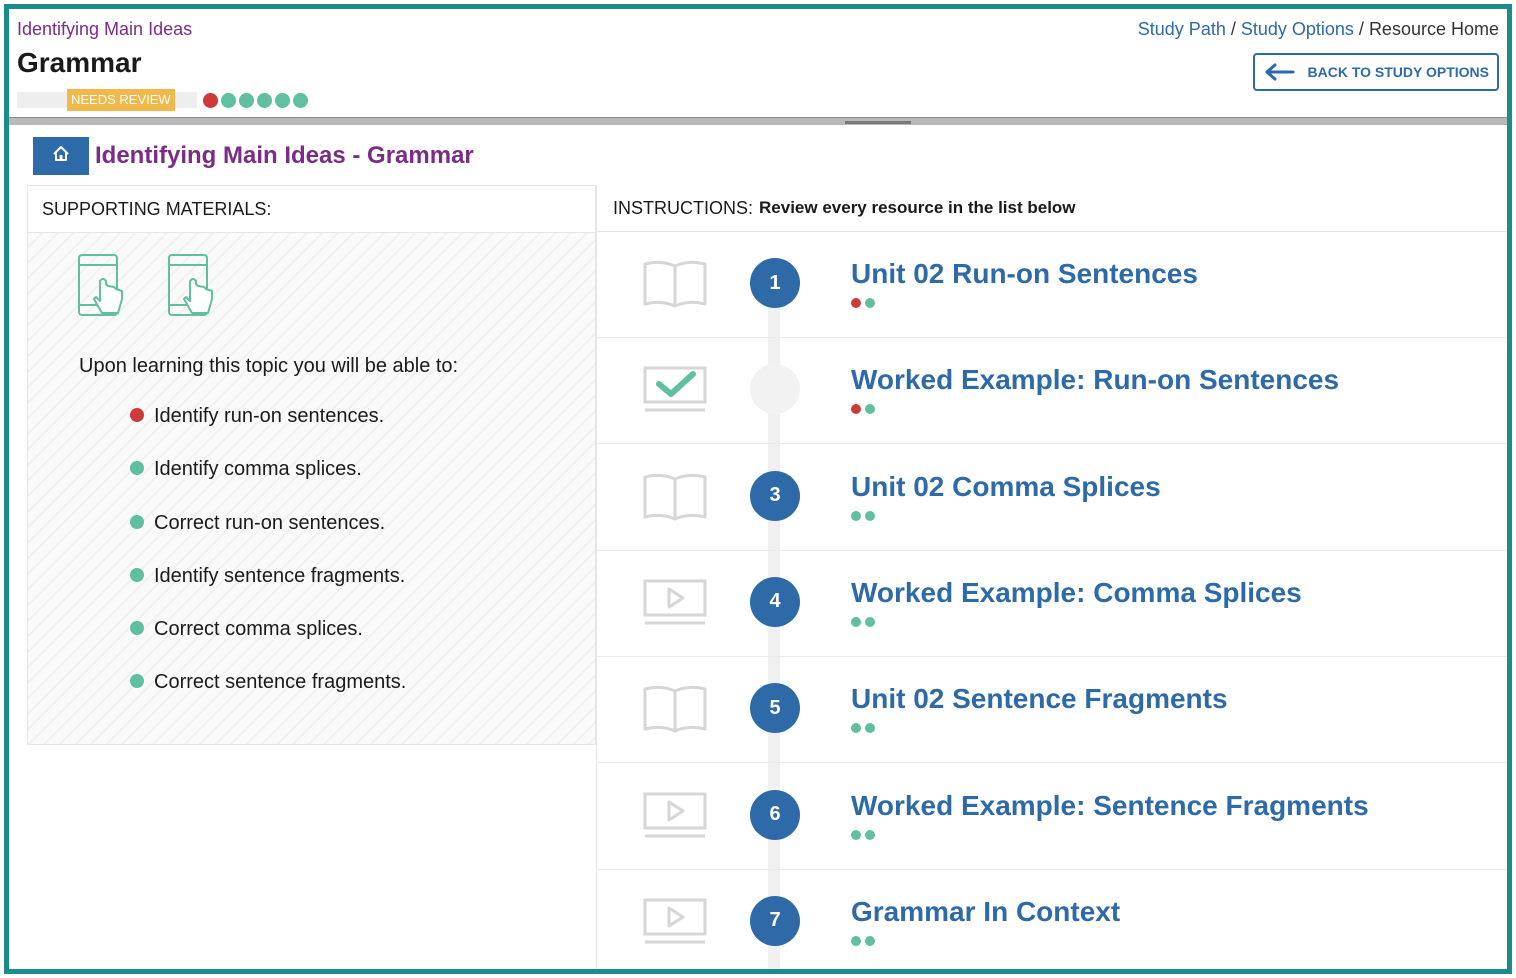  I want to click on objective-item: Identify comma splices., so click(268, 484).